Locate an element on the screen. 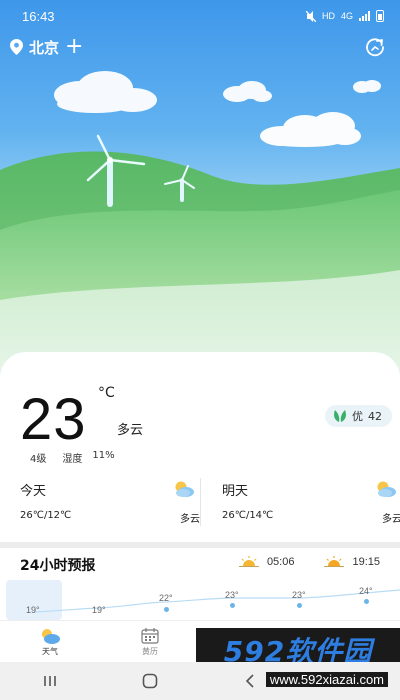 Image resolution: width=400 pixels, height=700 pixels. watermark-url: www.592xiazai.com is located at coordinates (326, 679).